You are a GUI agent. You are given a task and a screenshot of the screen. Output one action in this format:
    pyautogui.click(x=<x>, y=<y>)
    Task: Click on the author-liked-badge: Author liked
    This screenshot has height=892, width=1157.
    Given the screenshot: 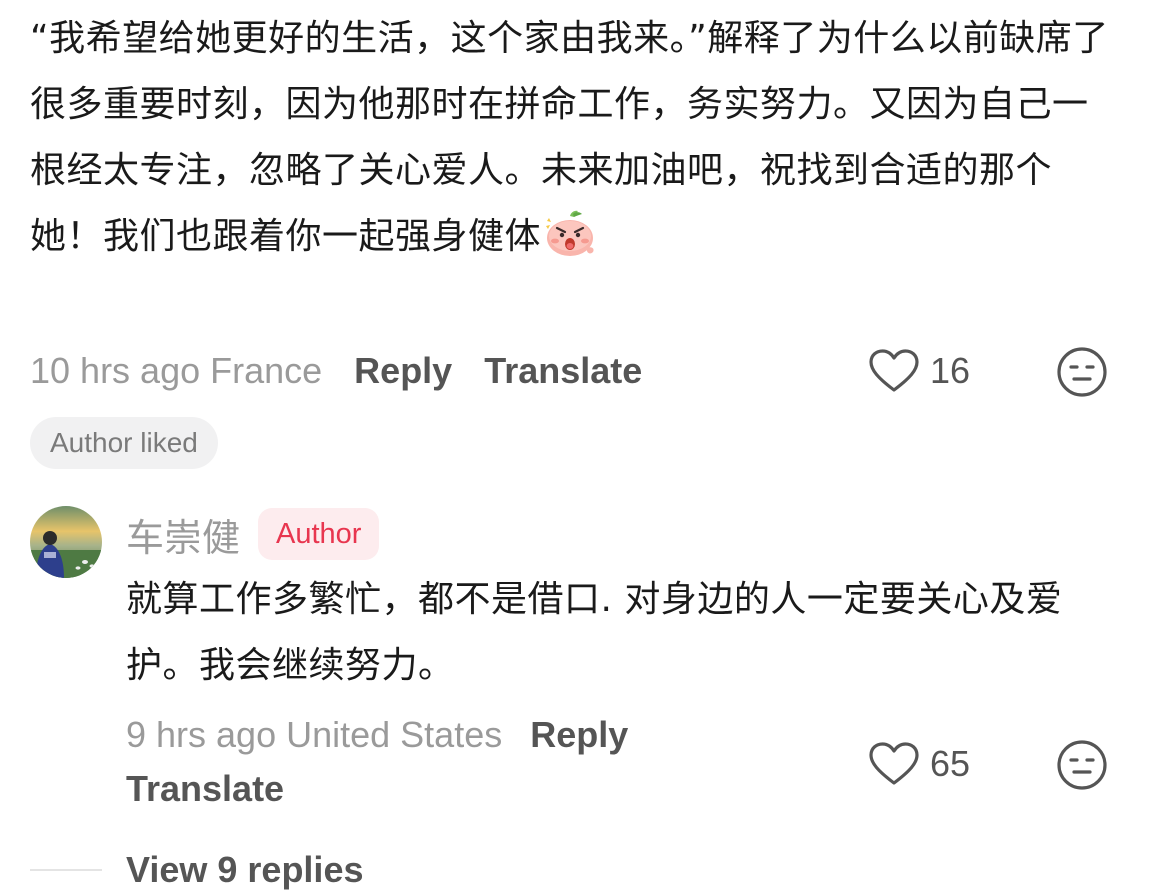 What is the action you would take?
    pyautogui.click(x=124, y=443)
    